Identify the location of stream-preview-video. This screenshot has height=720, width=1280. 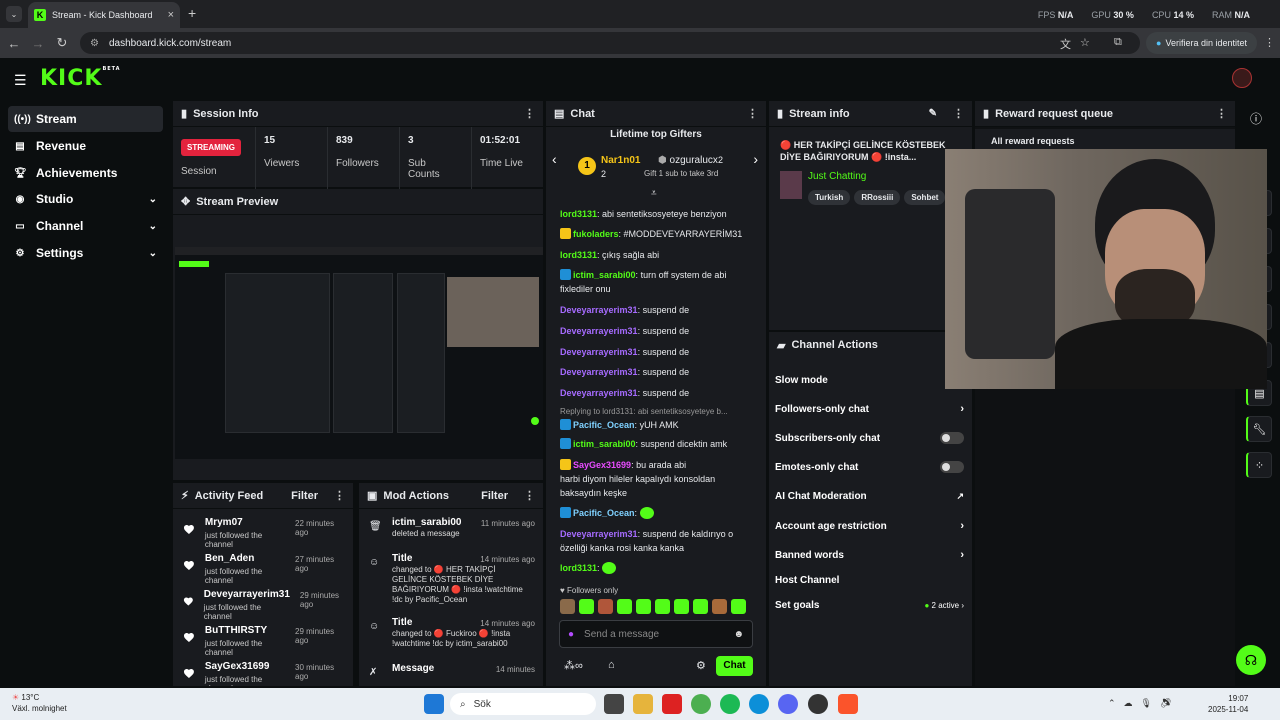
(359, 353).